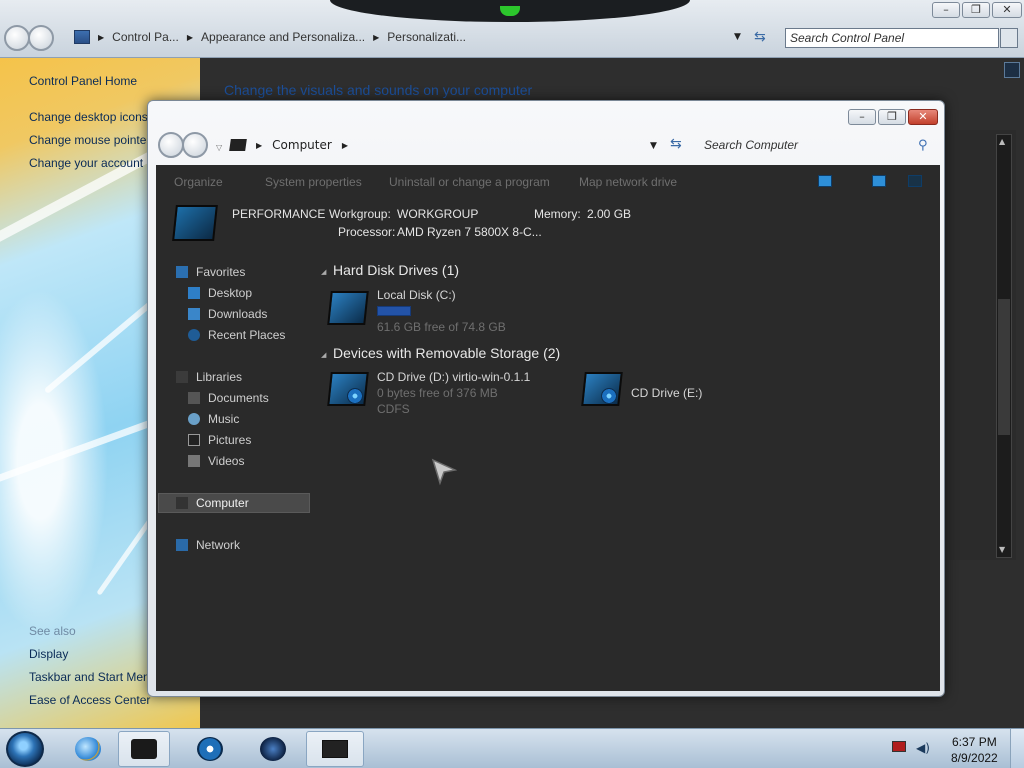 Image resolution: width=1024 pixels, height=768 pixels. Describe the element at coordinates (212, 503) in the screenshot. I see `nav-computer: Computer` at that location.